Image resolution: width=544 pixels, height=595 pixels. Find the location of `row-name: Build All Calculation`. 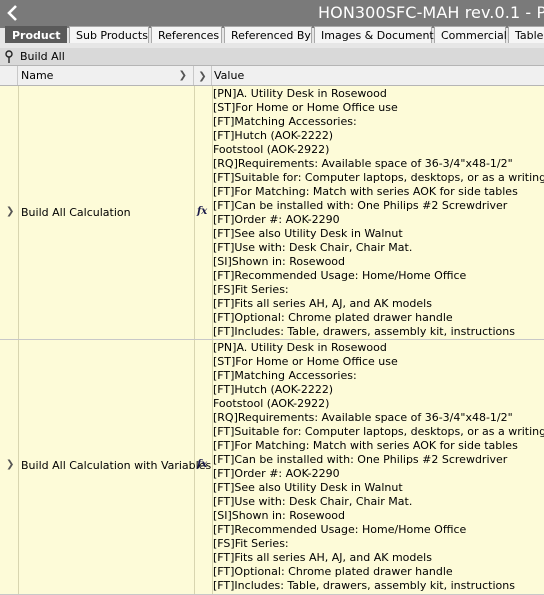

row-name: Build All Calculation is located at coordinates (76, 212).